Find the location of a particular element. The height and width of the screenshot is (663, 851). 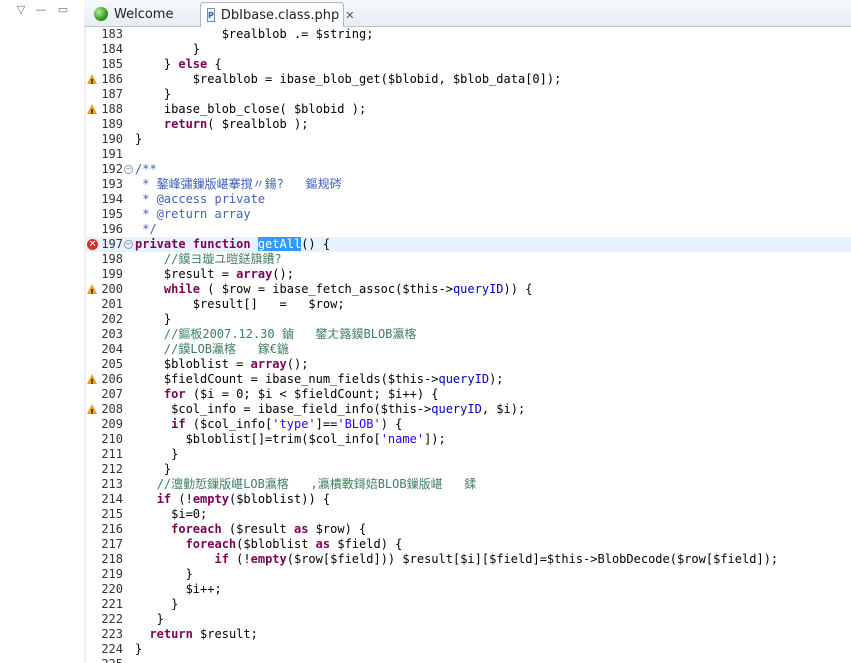

line-number: 202 is located at coordinates (112, 319).